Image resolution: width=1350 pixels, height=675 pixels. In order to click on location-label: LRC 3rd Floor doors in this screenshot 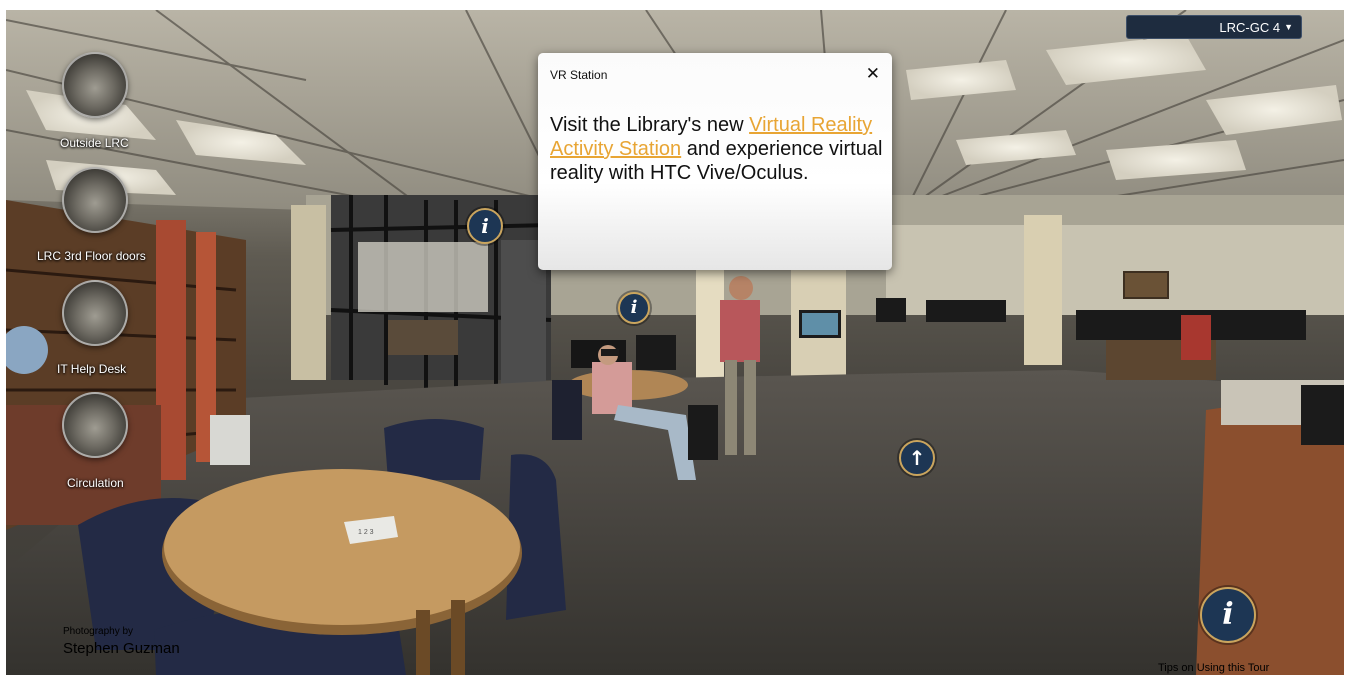, I will do `click(91, 256)`.